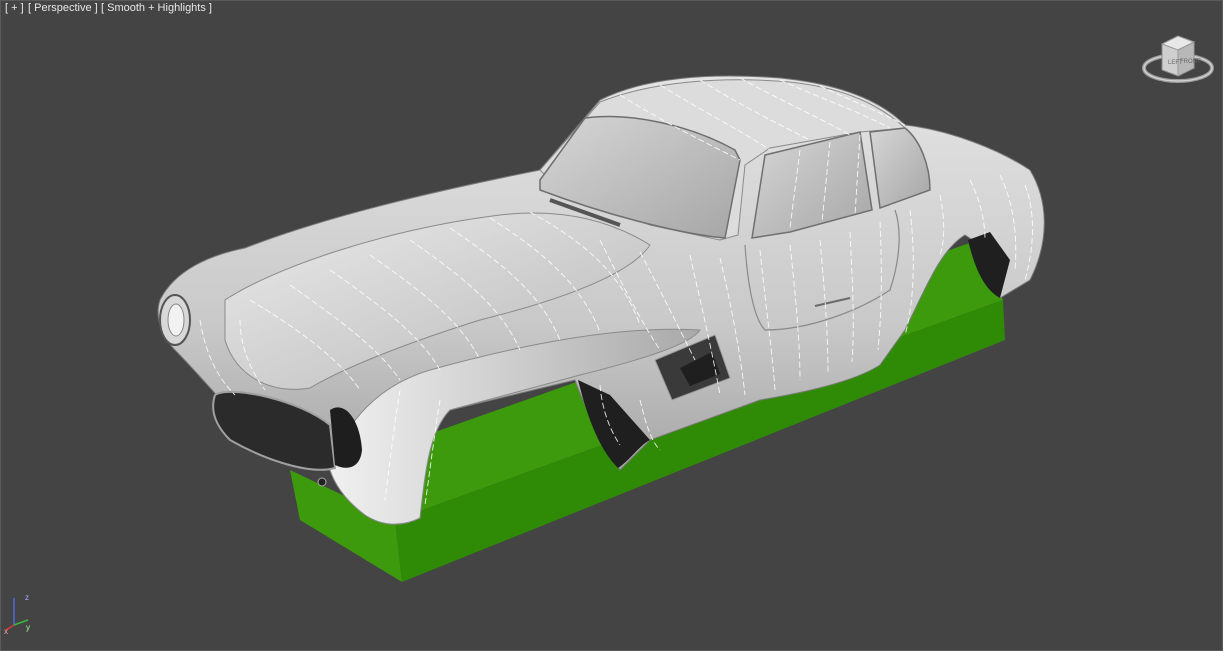 This screenshot has height=651, width=1223. Describe the element at coordinates (27, 597) in the screenshot. I see `axis-z-label: z` at that location.